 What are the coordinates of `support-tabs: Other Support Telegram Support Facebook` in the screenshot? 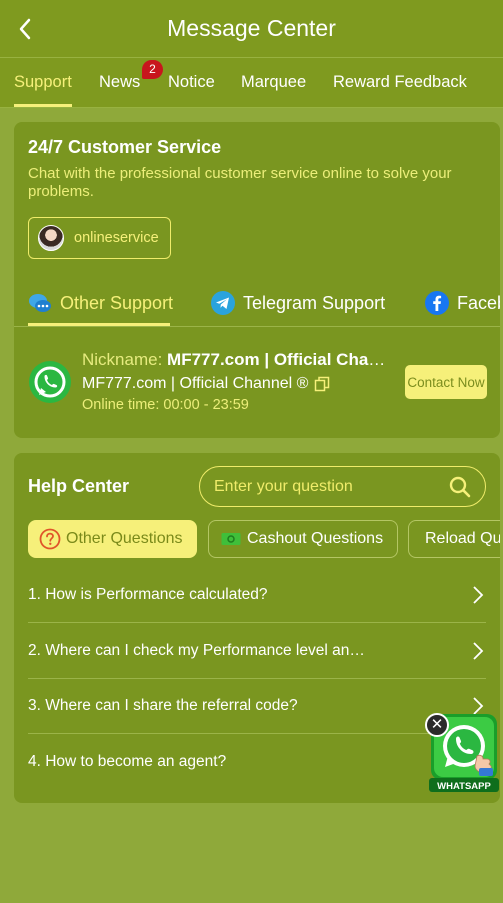 It's located at (257, 306).